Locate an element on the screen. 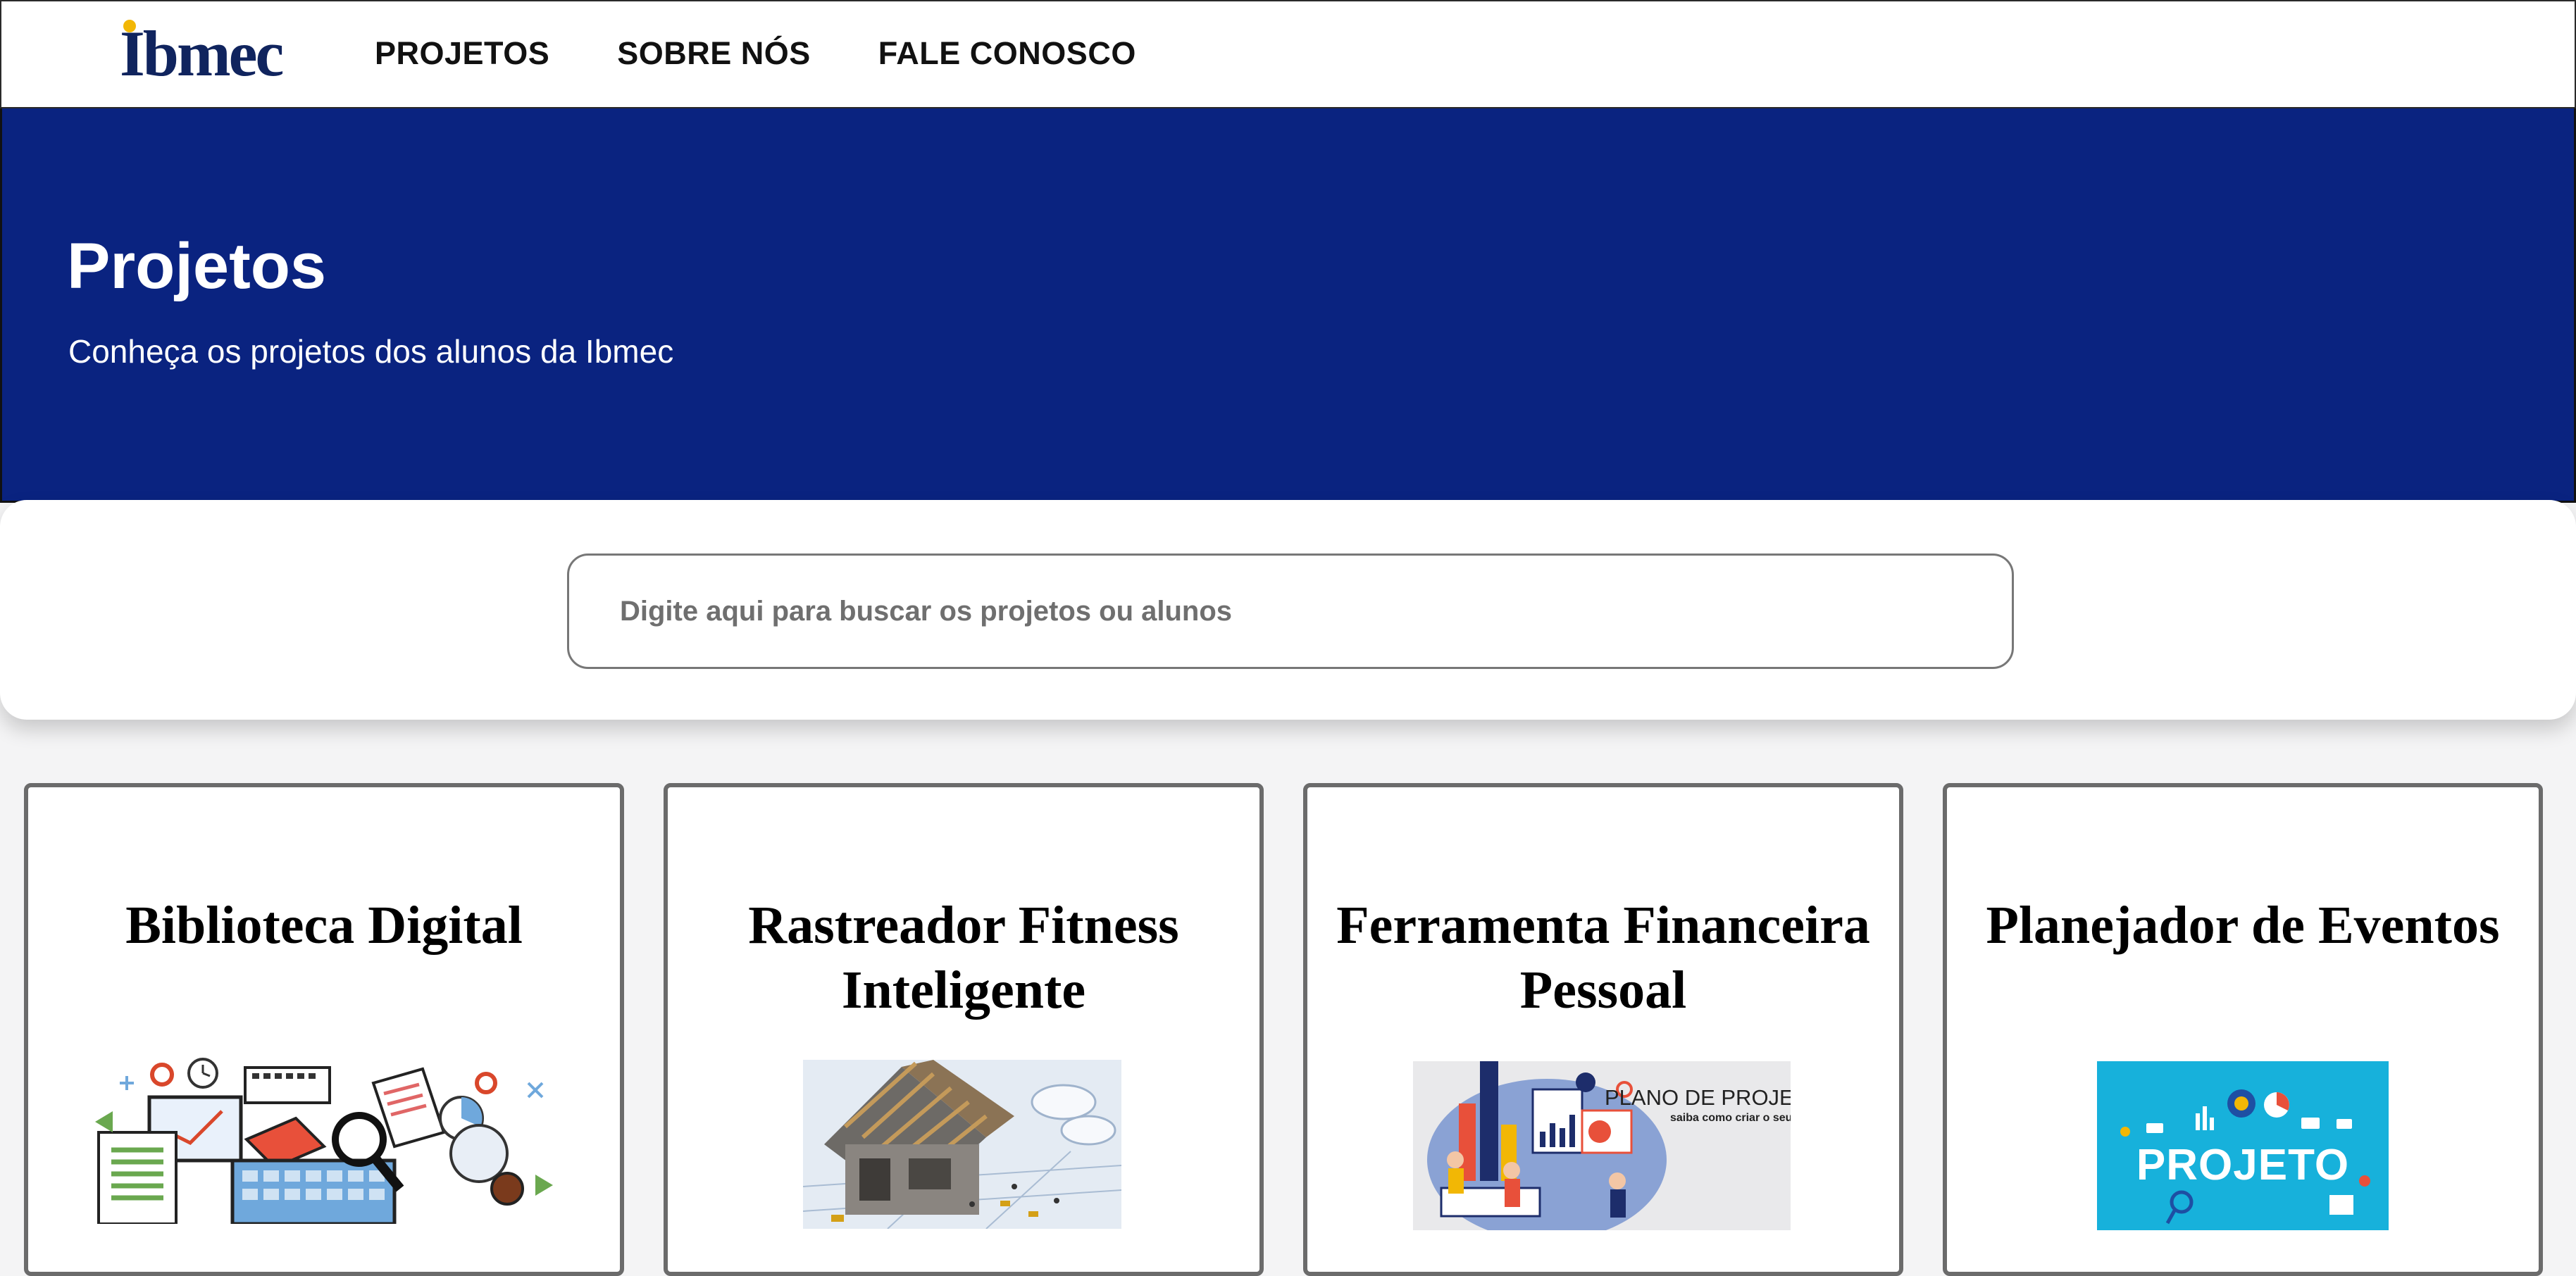 This screenshot has height=1276, width=2576. project-title-line: Planejador de Eventos is located at coordinates (2243, 925).